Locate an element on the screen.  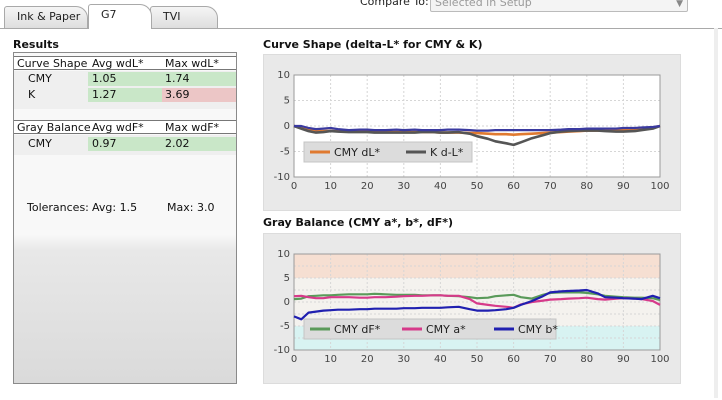
legend-label: K d-L* is located at coordinates (447, 152).